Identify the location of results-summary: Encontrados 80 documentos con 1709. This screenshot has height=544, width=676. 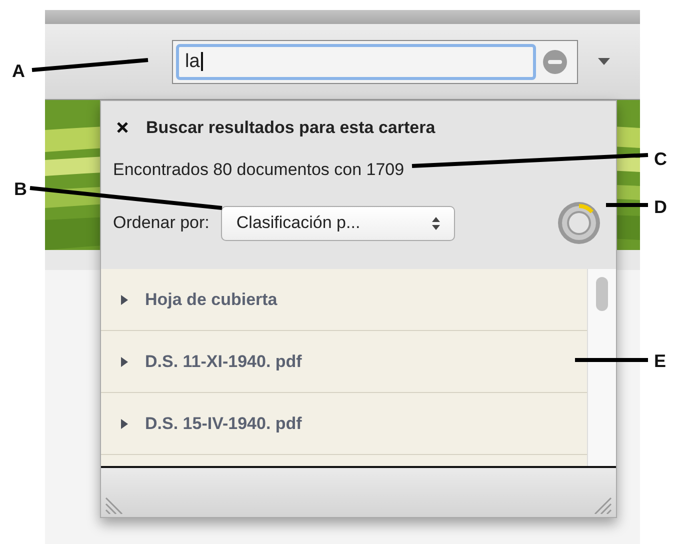
(258, 169).